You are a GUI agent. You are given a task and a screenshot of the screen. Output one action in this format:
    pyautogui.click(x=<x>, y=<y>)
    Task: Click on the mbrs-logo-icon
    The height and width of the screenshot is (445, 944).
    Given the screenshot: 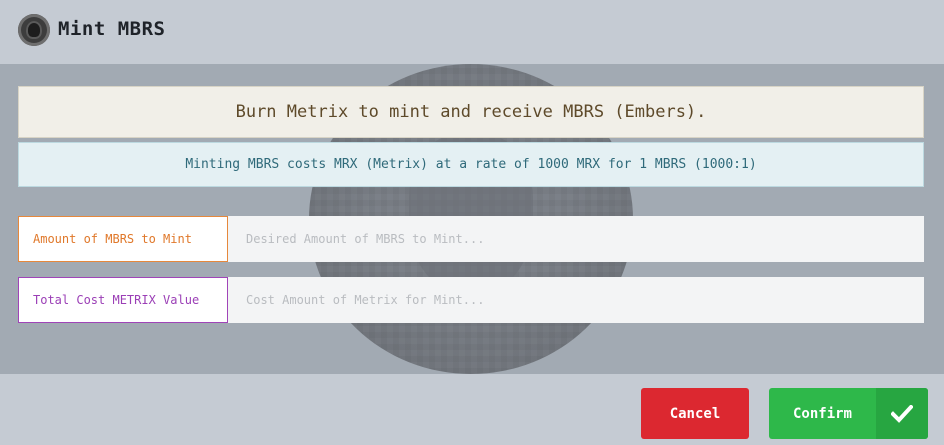 What is the action you would take?
    pyautogui.click(x=34, y=30)
    